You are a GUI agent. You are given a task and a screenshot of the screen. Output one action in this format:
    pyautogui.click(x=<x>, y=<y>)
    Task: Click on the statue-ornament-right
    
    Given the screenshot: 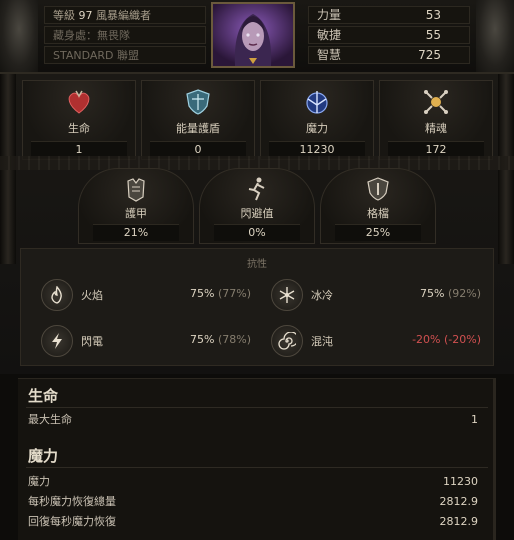 What is the action you would take?
    pyautogui.click(x=495, y=36)
    